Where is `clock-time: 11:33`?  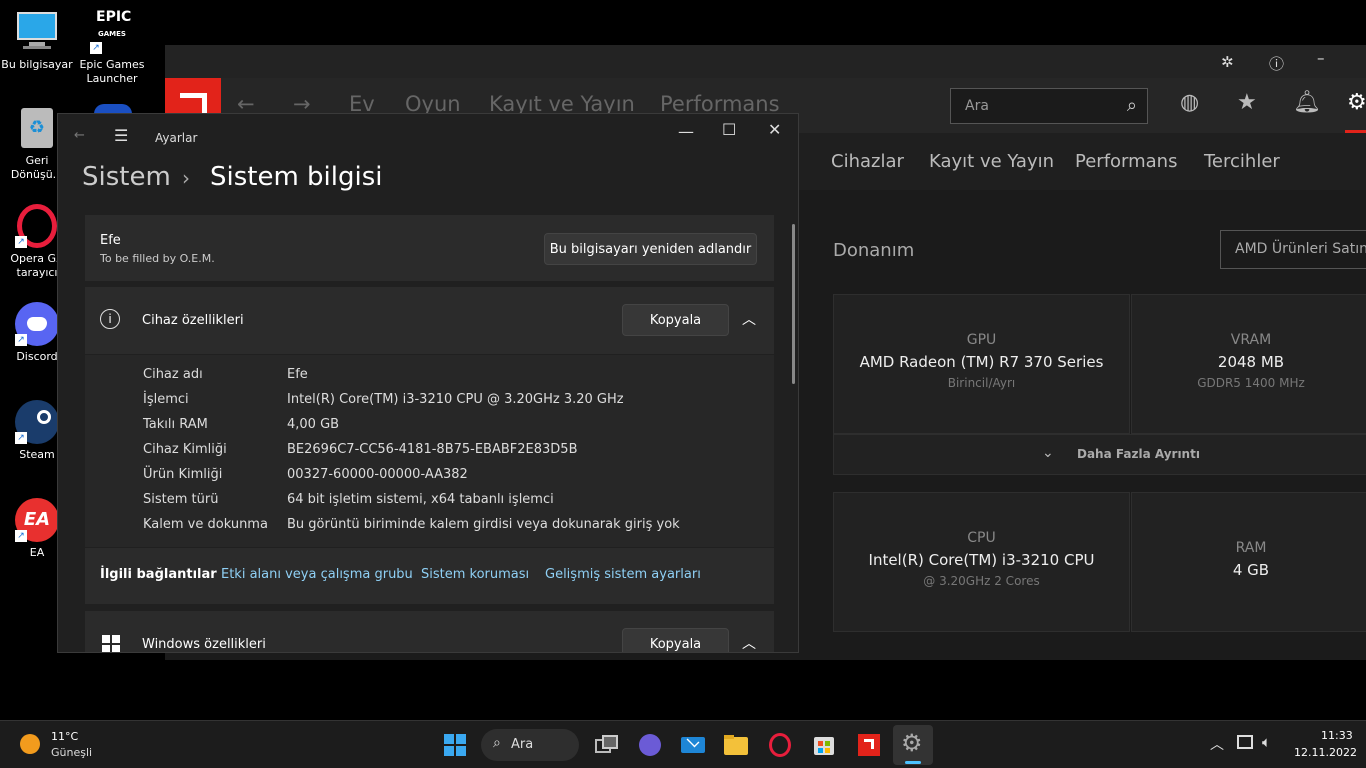
clock-time: 11:33 is located at coordinates (1337, 735).